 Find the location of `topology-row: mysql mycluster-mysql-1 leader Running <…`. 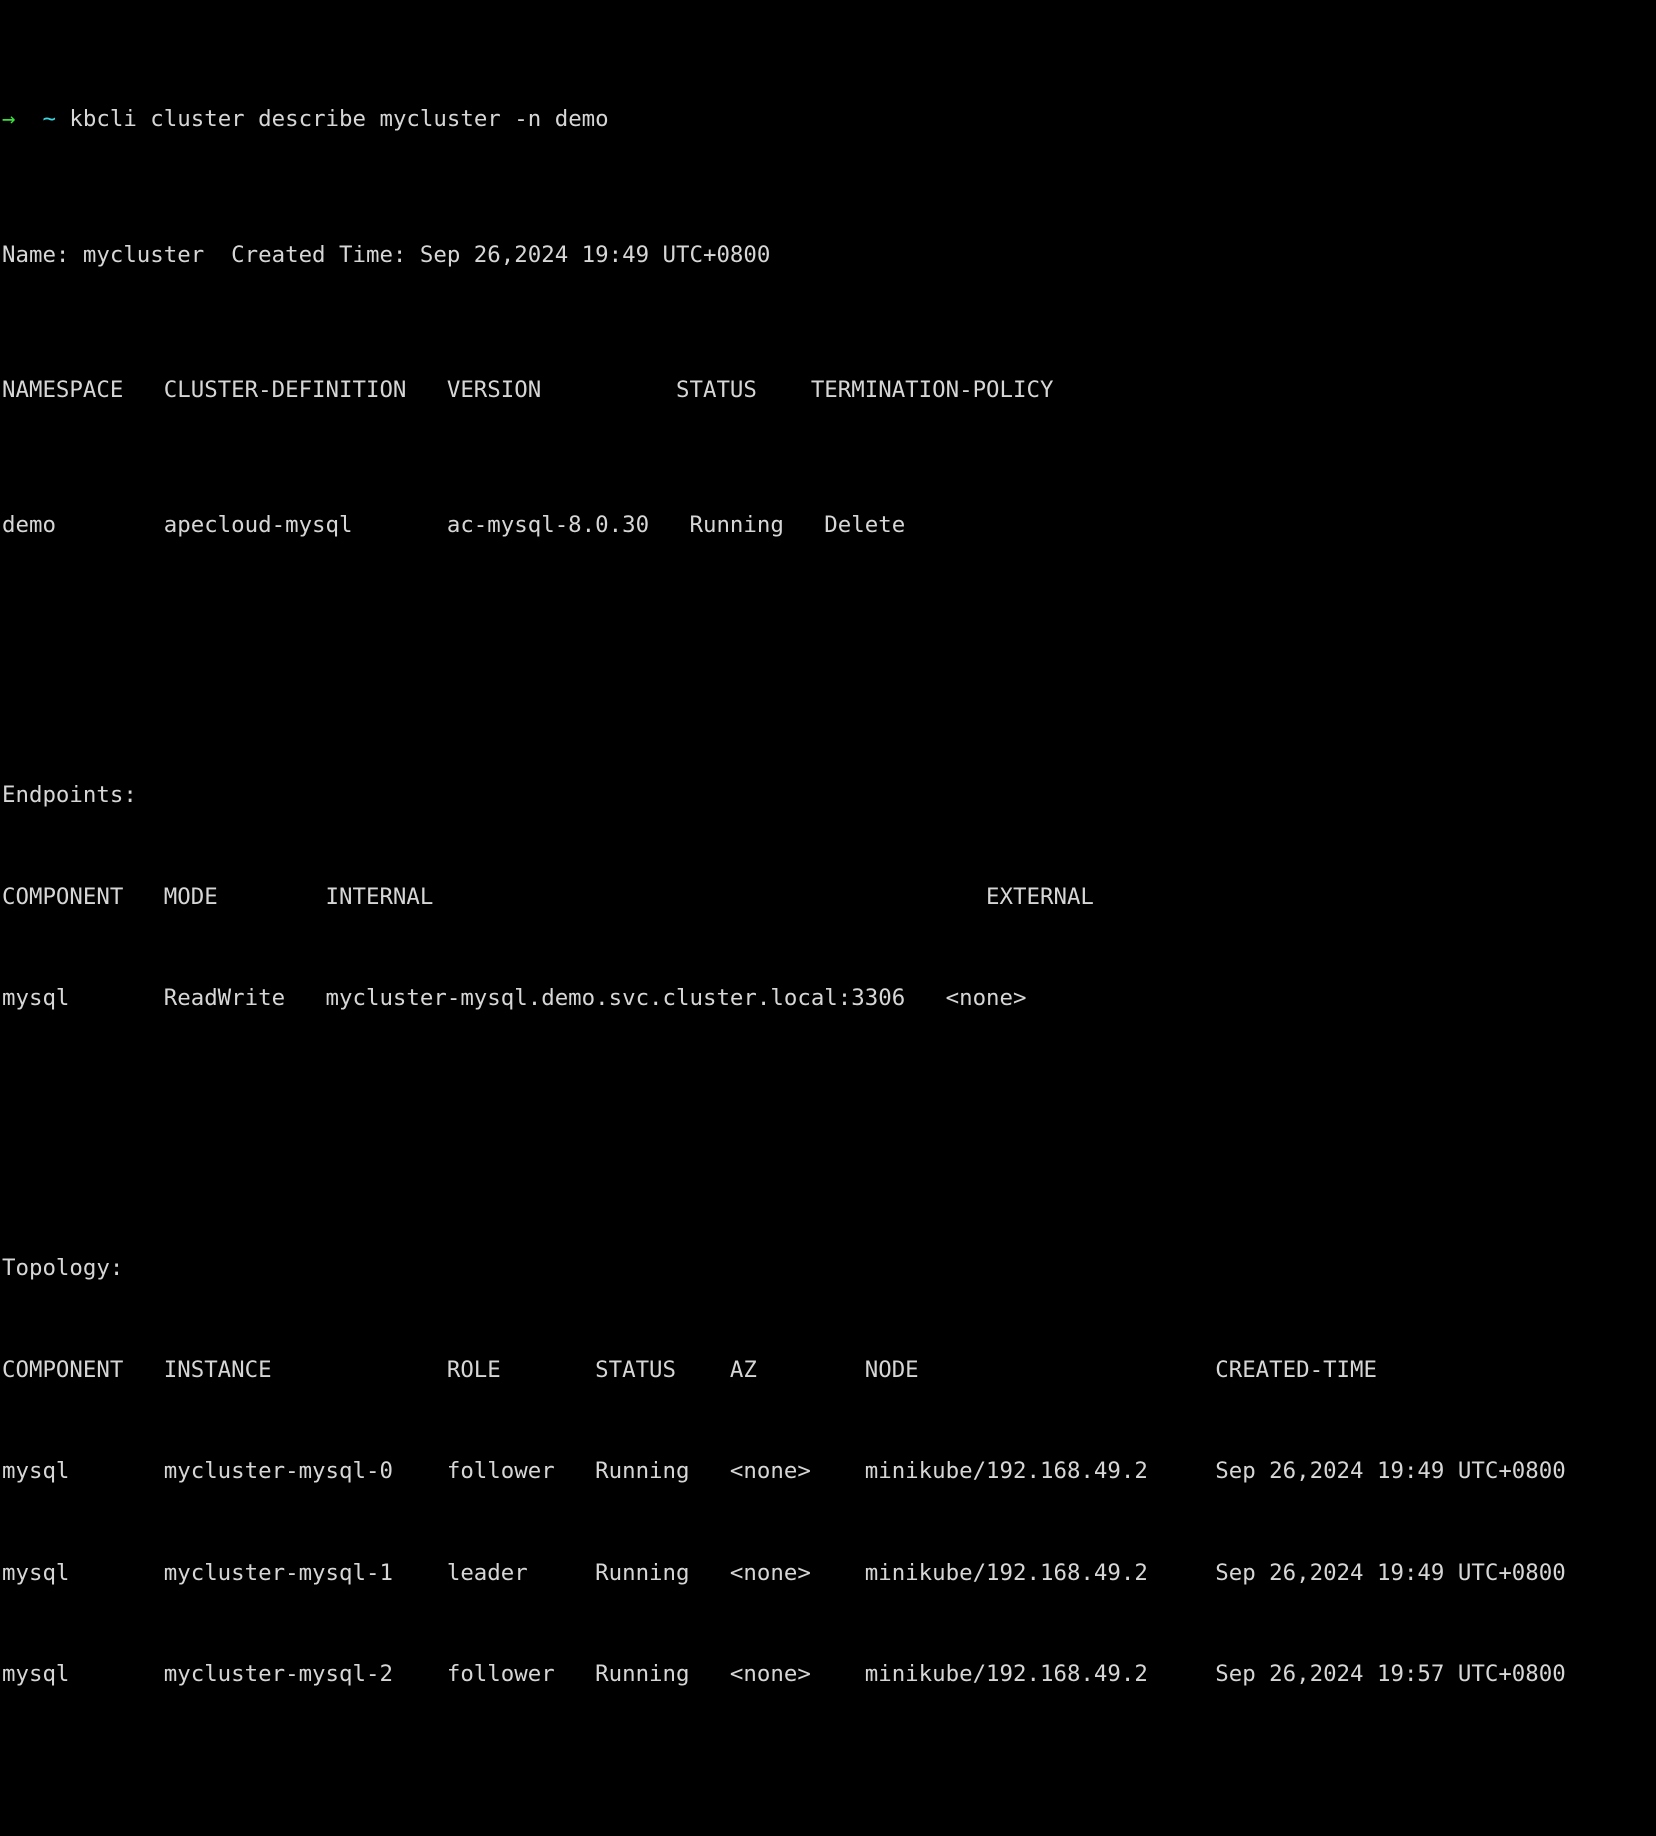

topology-row: mysql mycluster-mysql-1 leader Running <… is located at coordinates (784, 1572).